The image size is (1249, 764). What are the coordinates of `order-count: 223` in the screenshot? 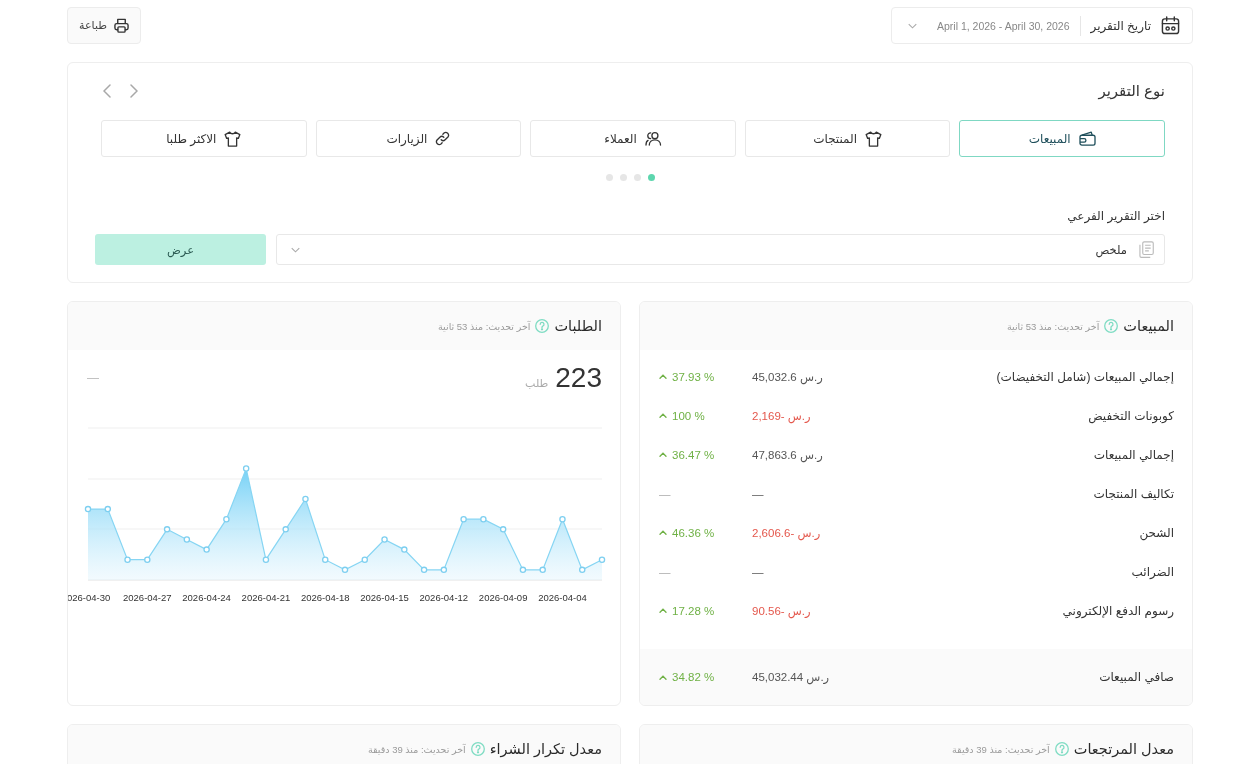 It's located at (578, 378).